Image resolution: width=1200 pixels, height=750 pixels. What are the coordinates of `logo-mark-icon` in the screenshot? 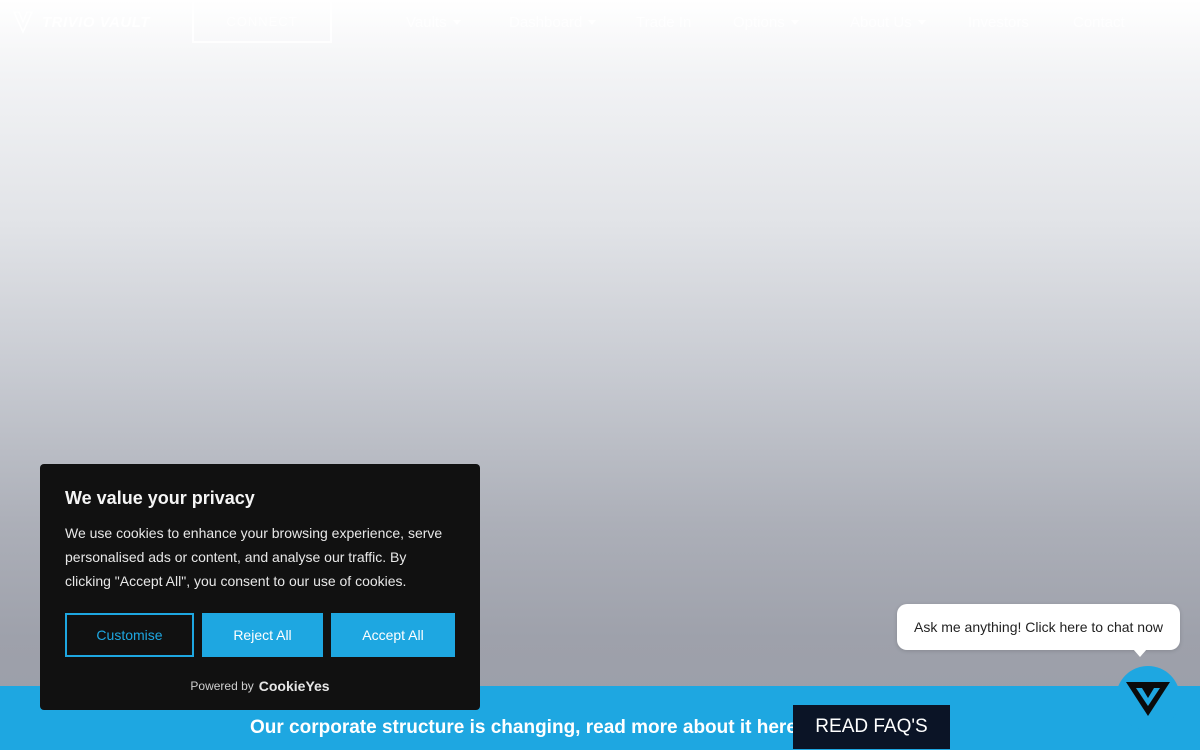 It's located at (23, 22).